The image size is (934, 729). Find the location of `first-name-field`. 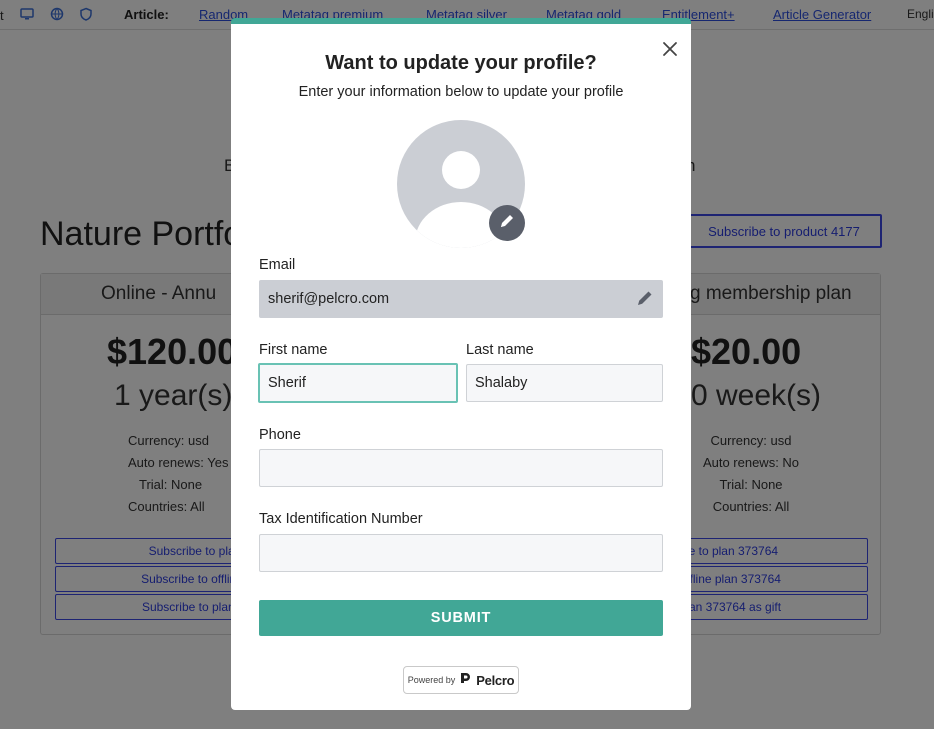

first-name-field is located at coordinates (358, 383).